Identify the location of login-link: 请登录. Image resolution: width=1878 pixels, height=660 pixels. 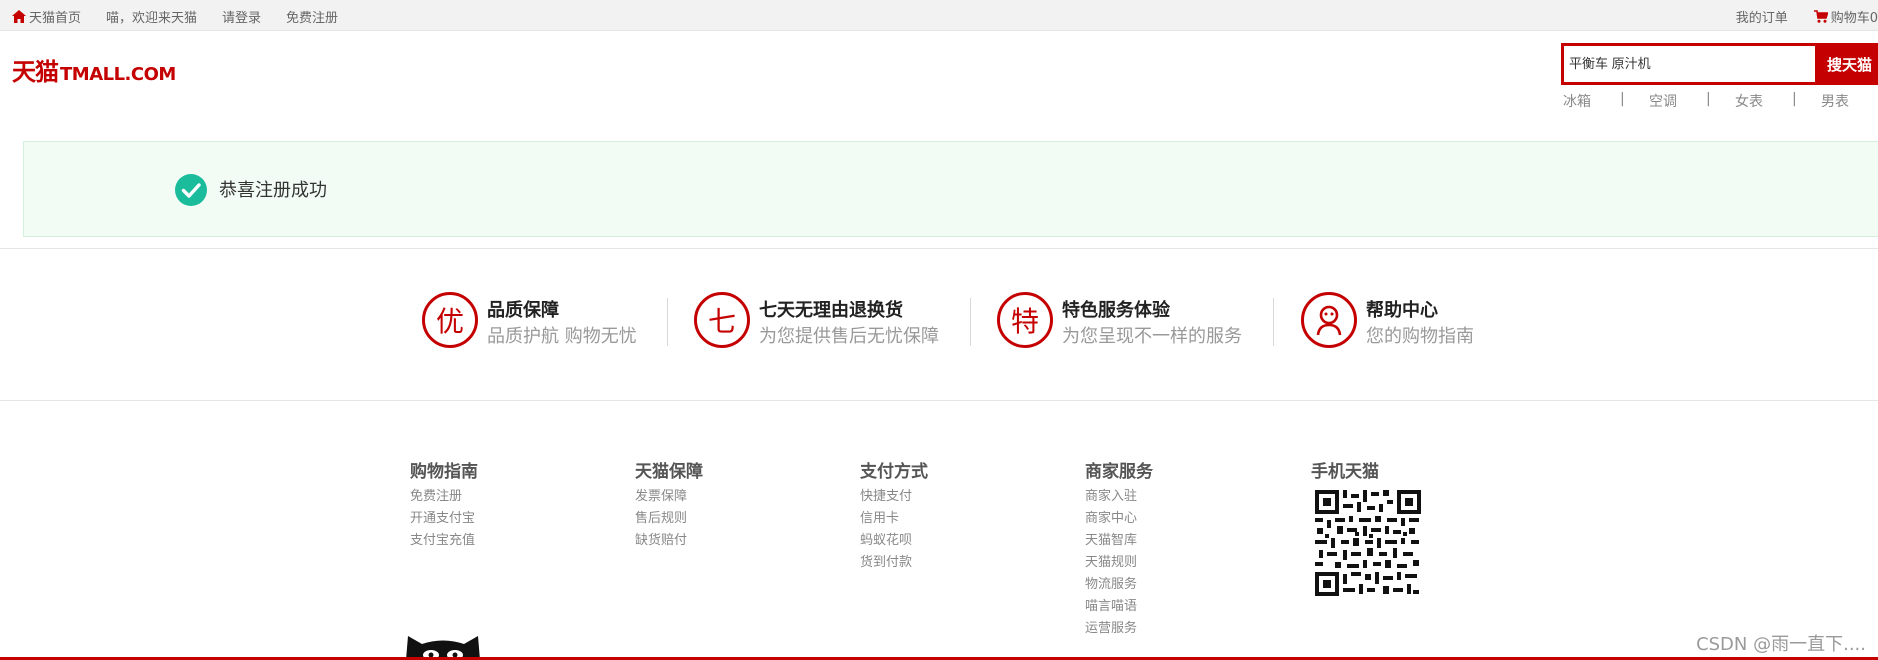
(241, 16).